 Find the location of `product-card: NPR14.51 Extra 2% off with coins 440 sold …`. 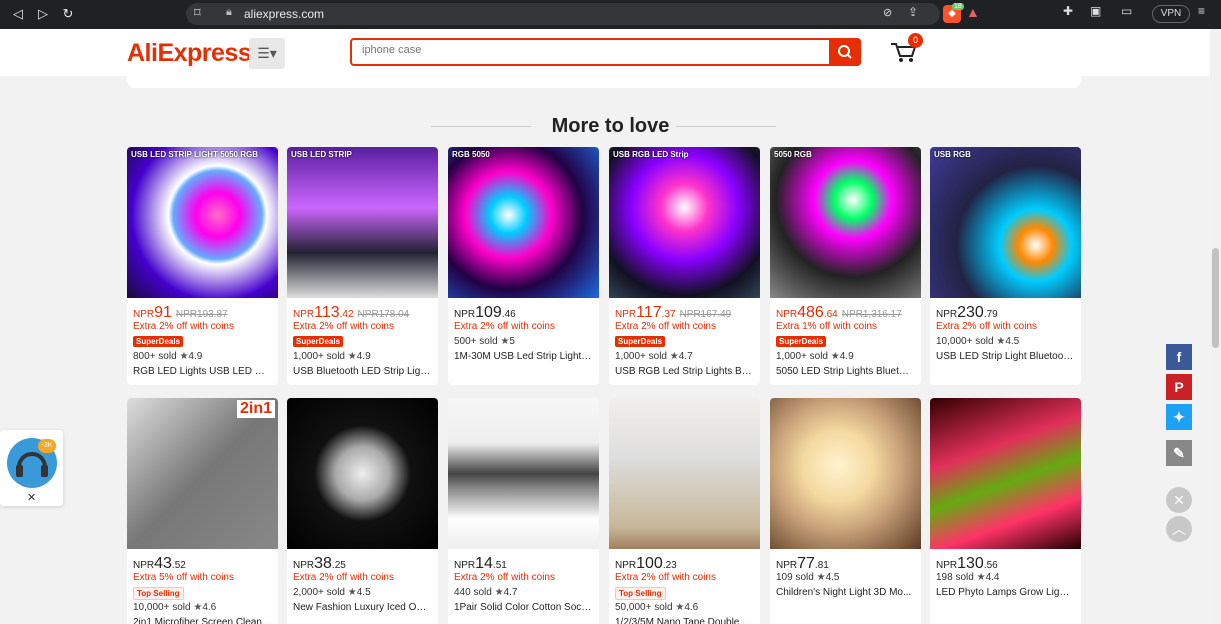

product-card: NPR14.51 Extra 2% off with coins 440 sold … is located at coordinates (523, 511).